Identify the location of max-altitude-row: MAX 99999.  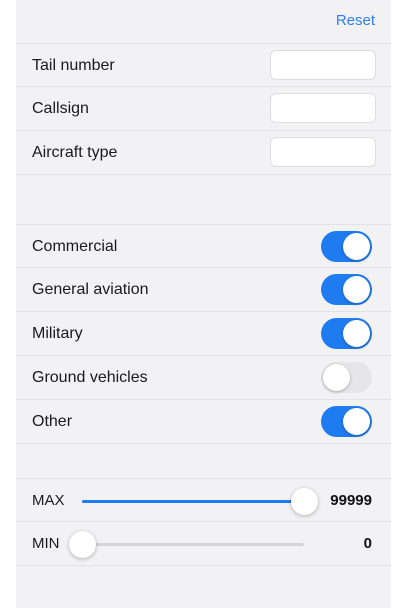
(203, 500).